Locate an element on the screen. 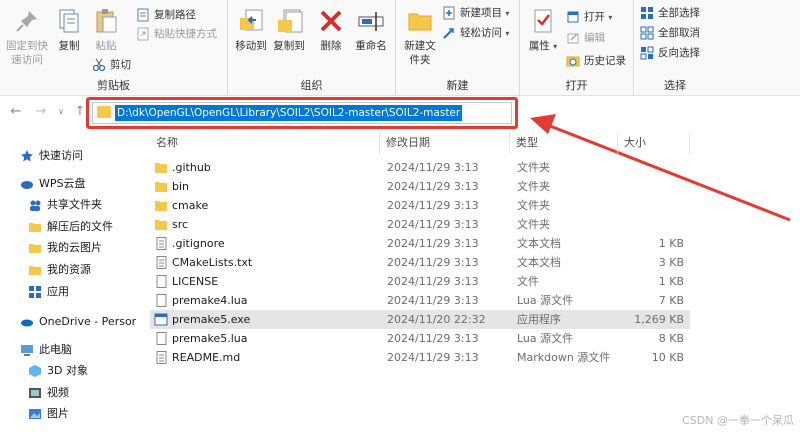  nav-item: 我的资源 is located at coordinates (59, 270).